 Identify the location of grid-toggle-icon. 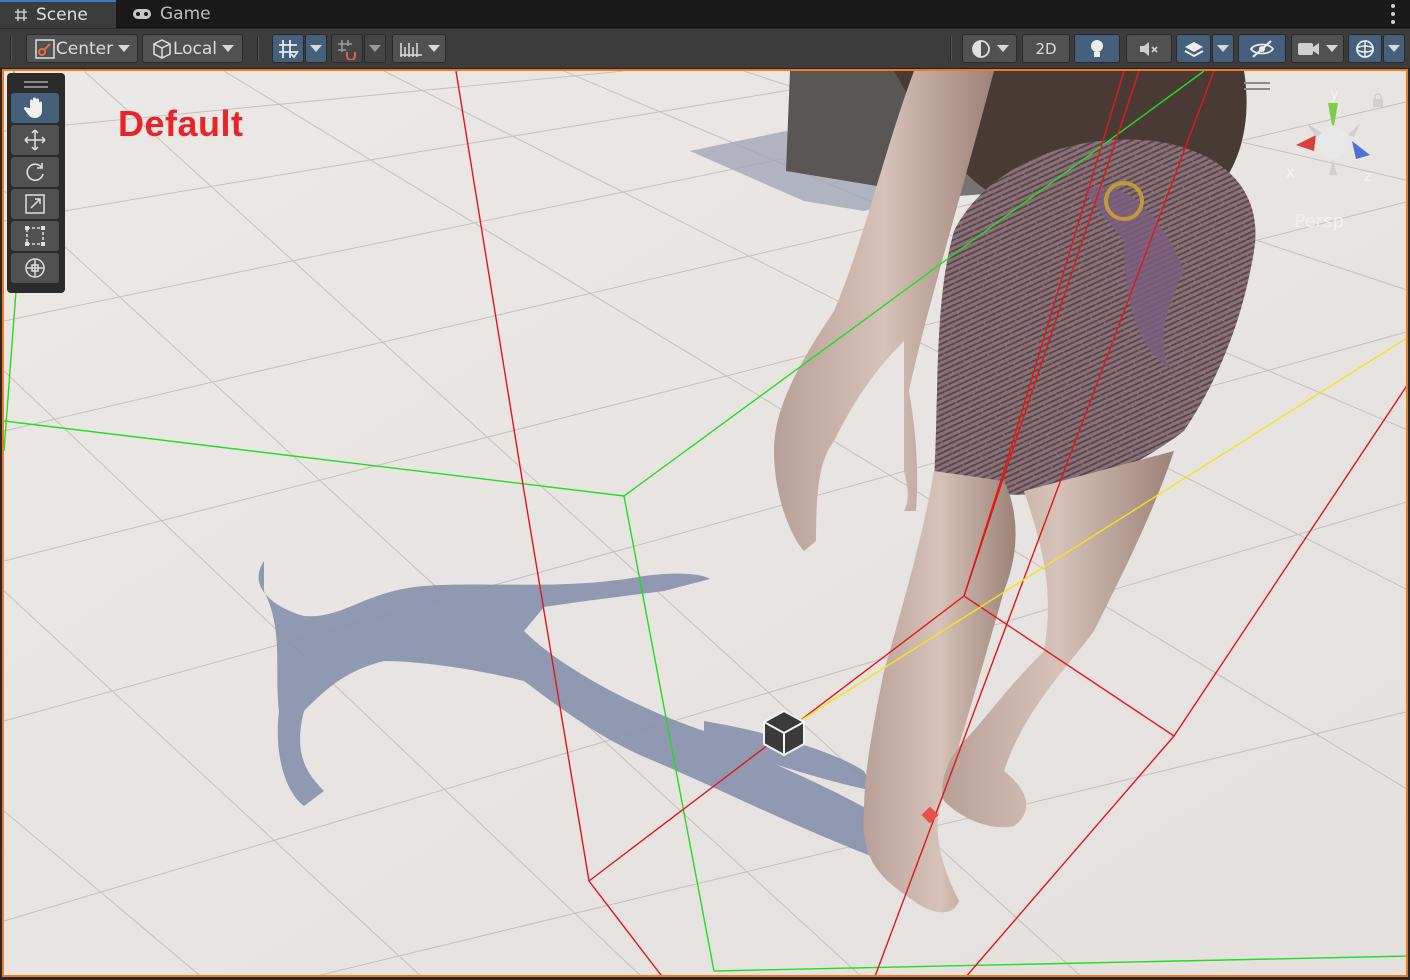
(289, 48).